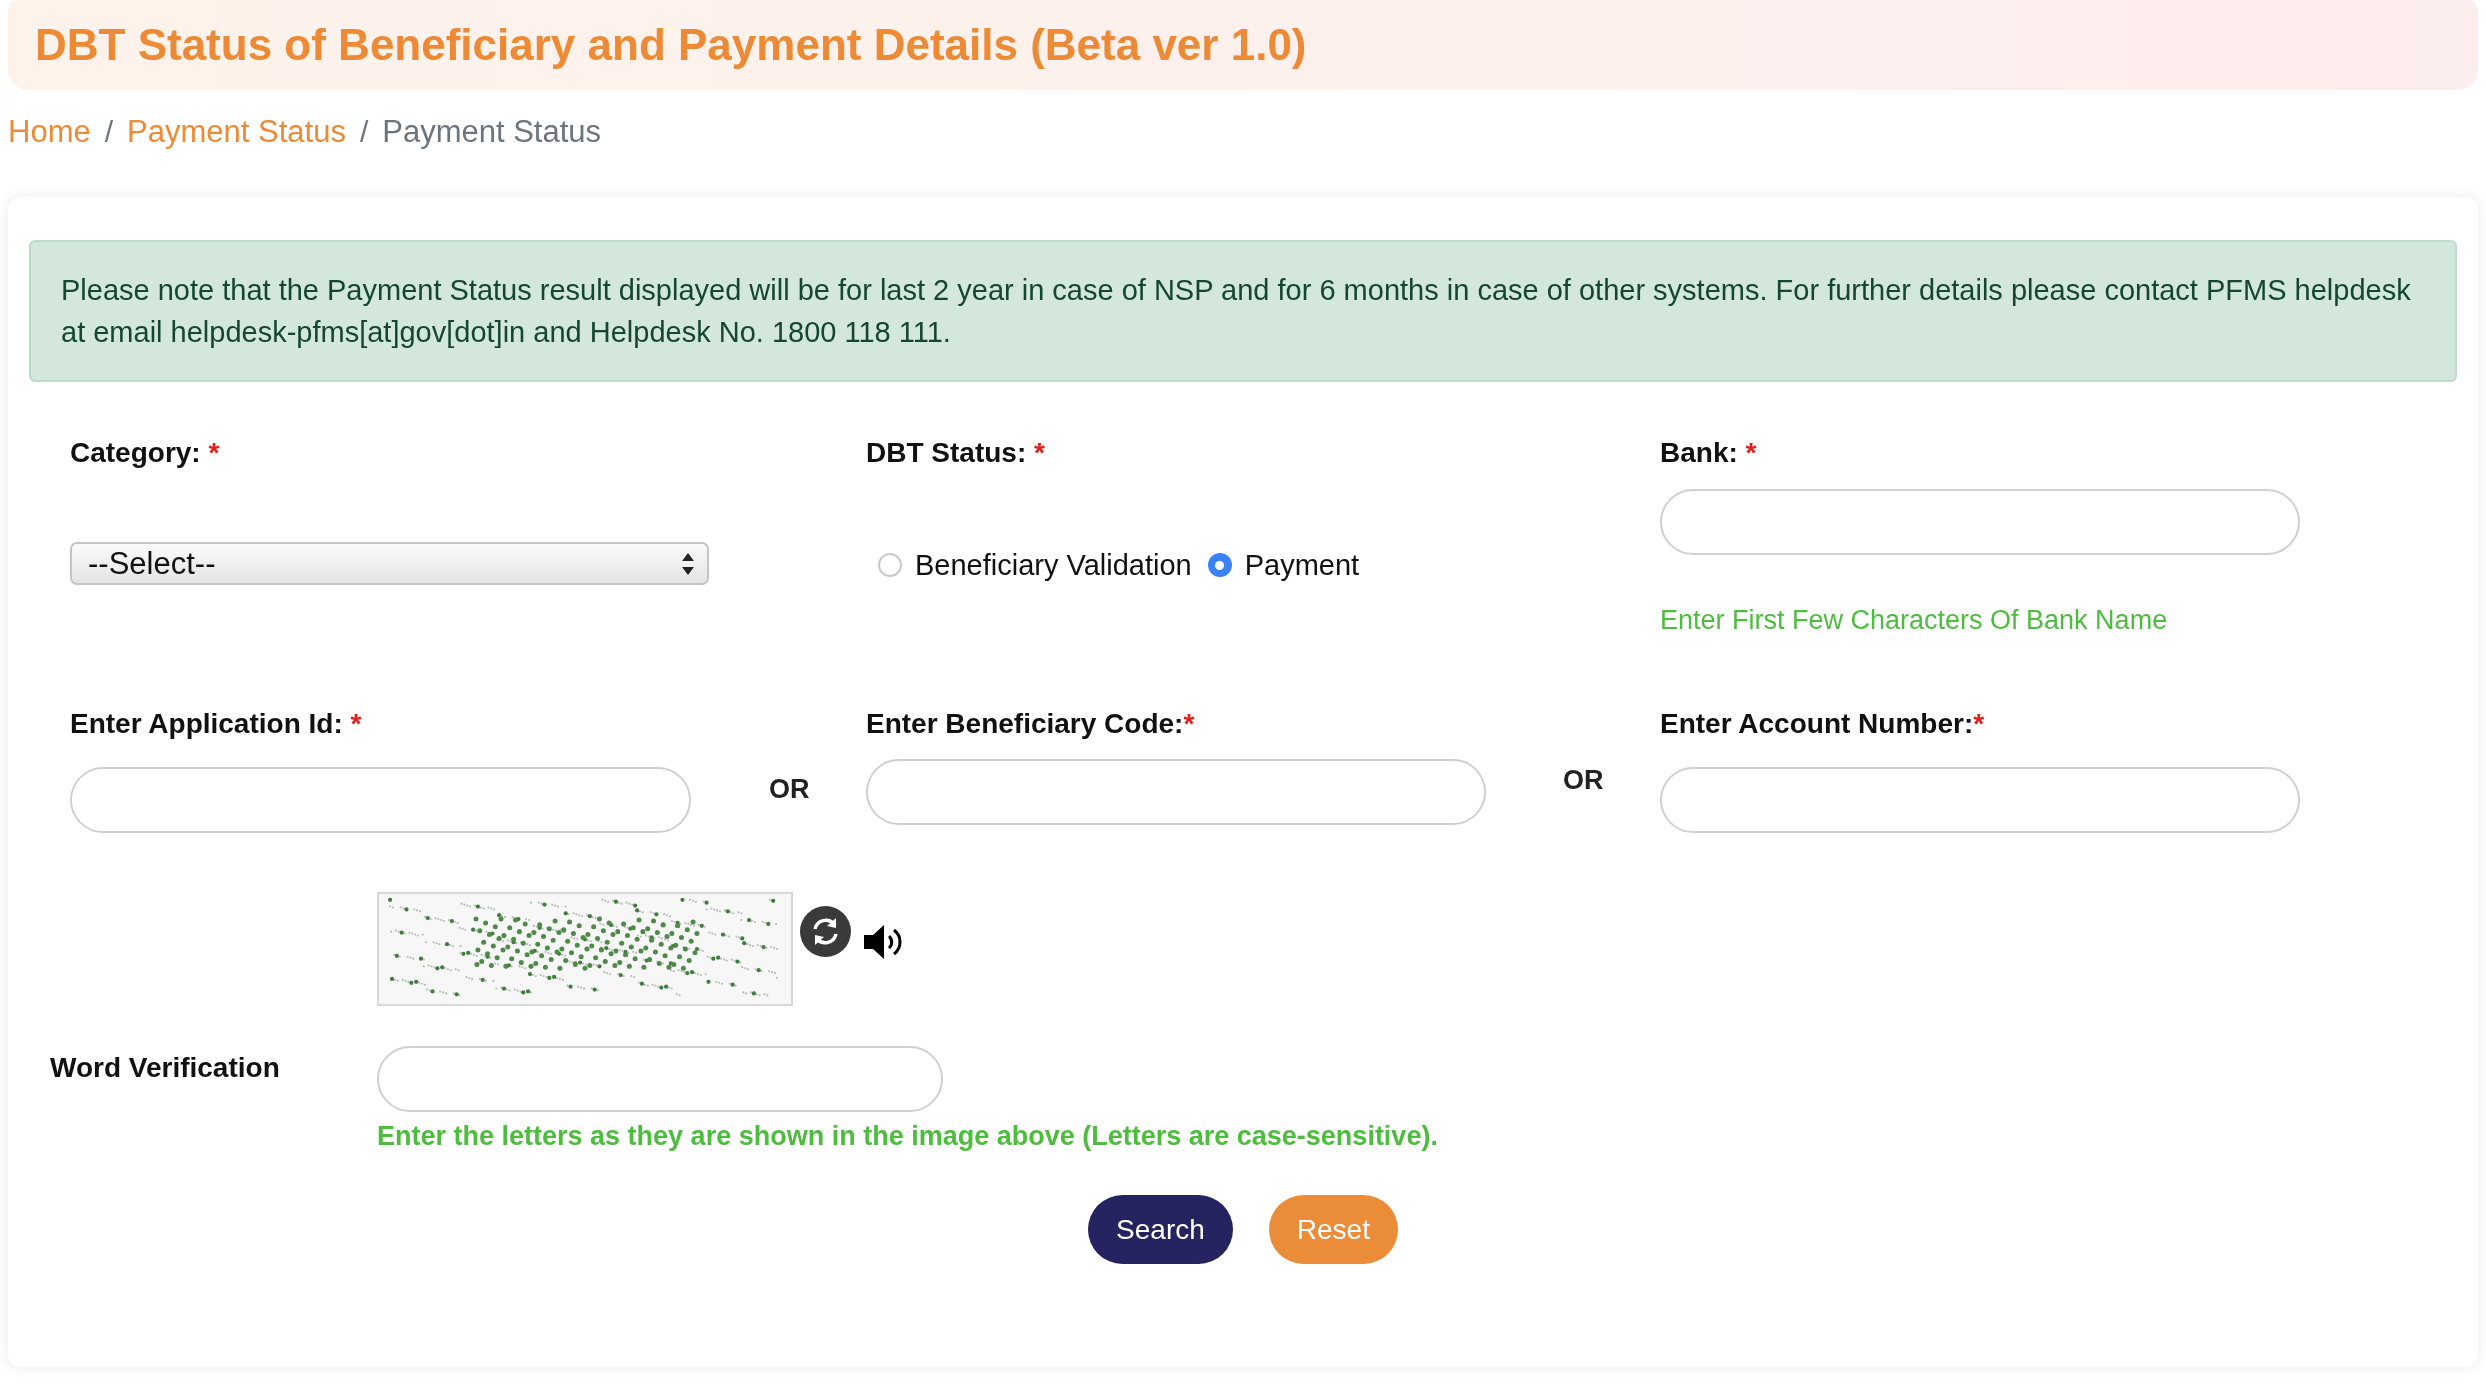 The image size is (2486, 1384). Describe the element at coordinates (688, 563) in the screenshot. I see `chevron-up-down-icon` at that location.